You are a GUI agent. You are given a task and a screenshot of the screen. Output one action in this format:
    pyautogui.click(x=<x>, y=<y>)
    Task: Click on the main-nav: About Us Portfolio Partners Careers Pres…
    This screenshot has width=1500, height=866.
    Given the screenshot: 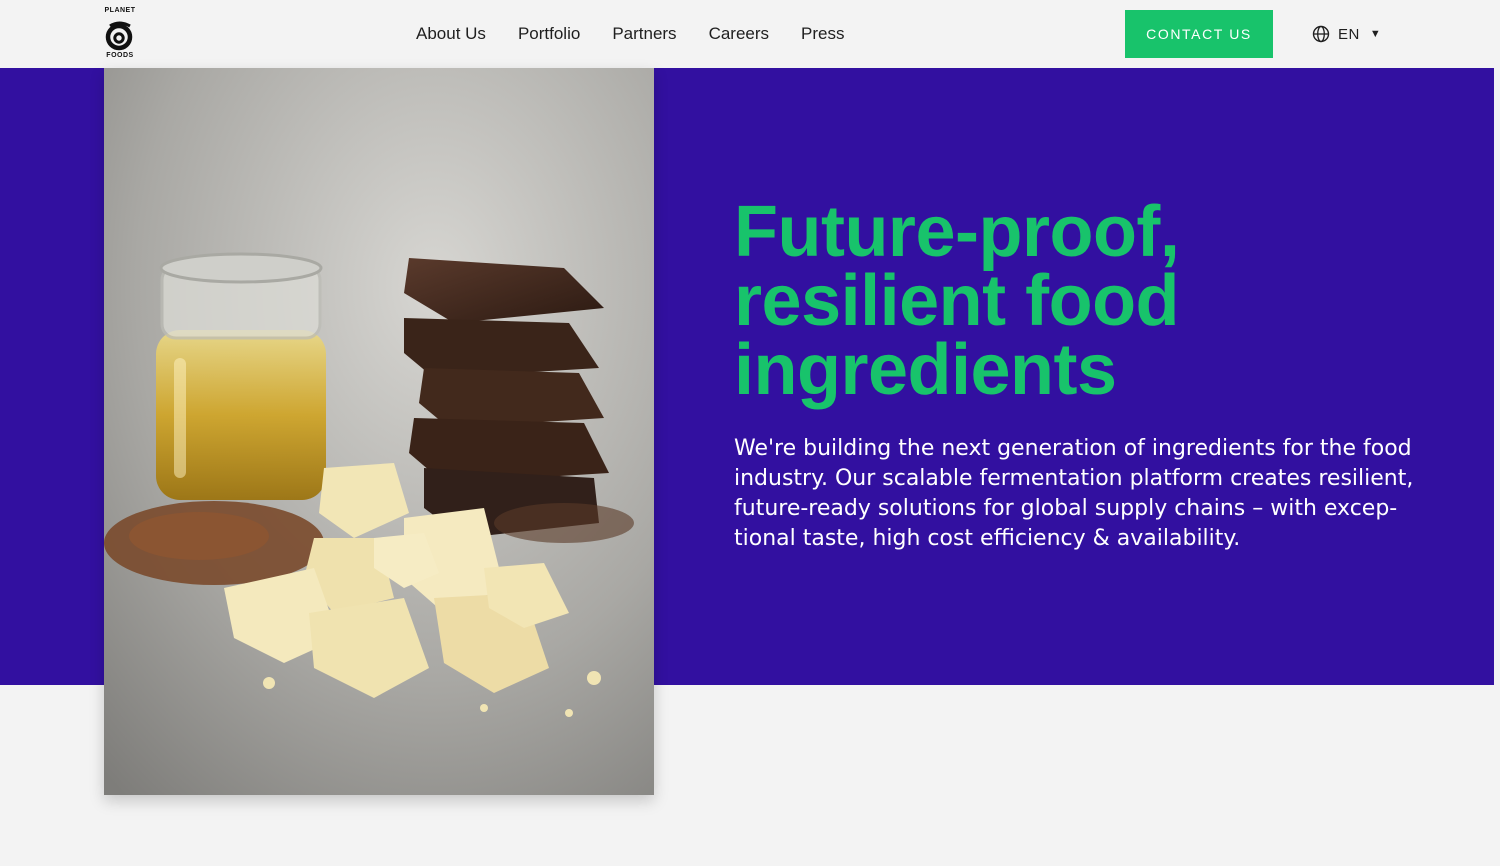 What is the action you would take?
    pyautogui.click(x=630, y=34)
    